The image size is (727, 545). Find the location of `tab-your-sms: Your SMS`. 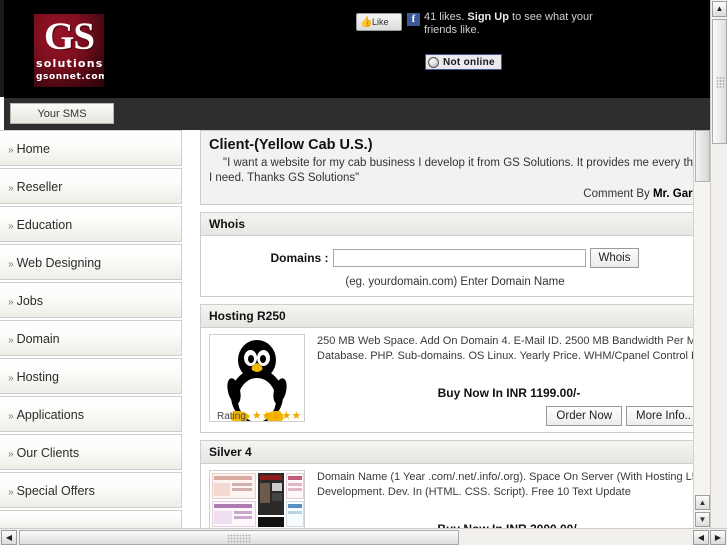

tab-your-sms: Your SMS is located at coordinates (62, 113).